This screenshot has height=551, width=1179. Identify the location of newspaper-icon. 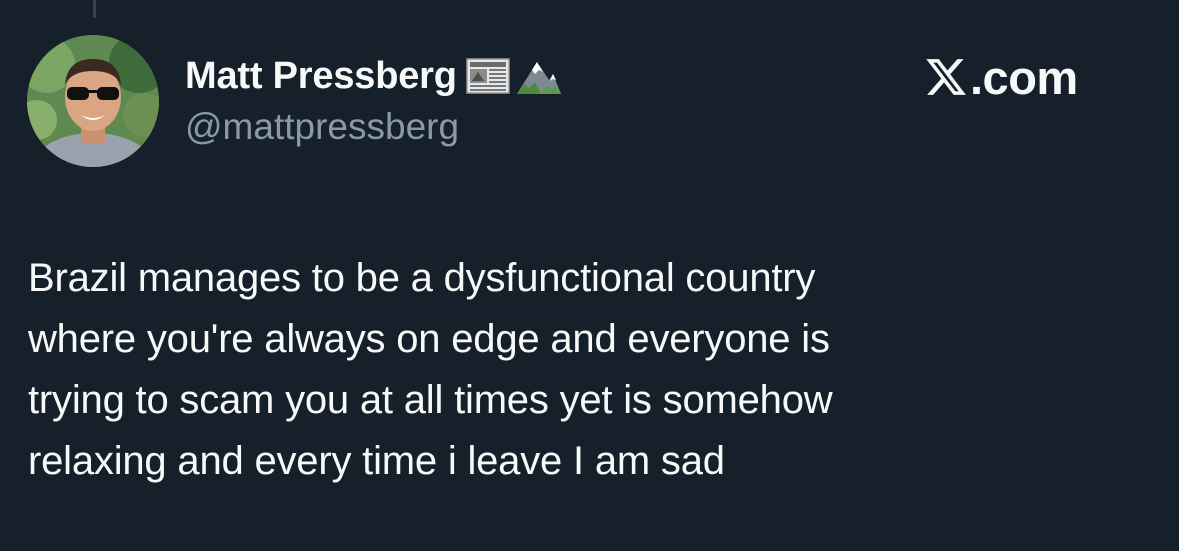
(488, 76).